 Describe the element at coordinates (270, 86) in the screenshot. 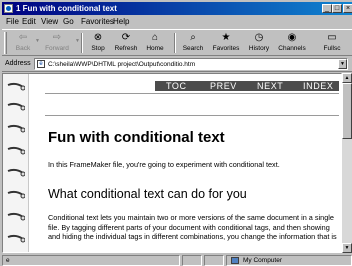

I see `nav-next-link: NEXT` at that location.